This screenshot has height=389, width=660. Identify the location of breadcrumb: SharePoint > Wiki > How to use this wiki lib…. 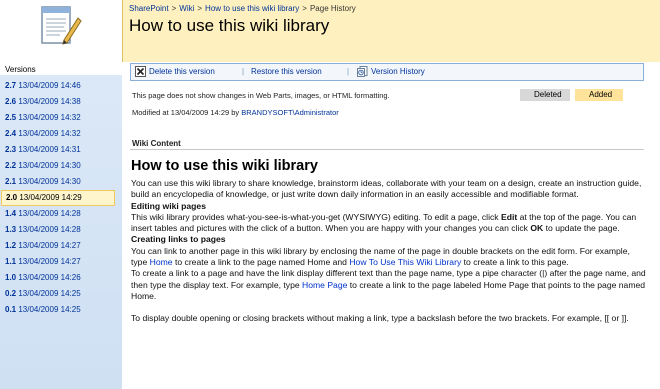
(242, 8).